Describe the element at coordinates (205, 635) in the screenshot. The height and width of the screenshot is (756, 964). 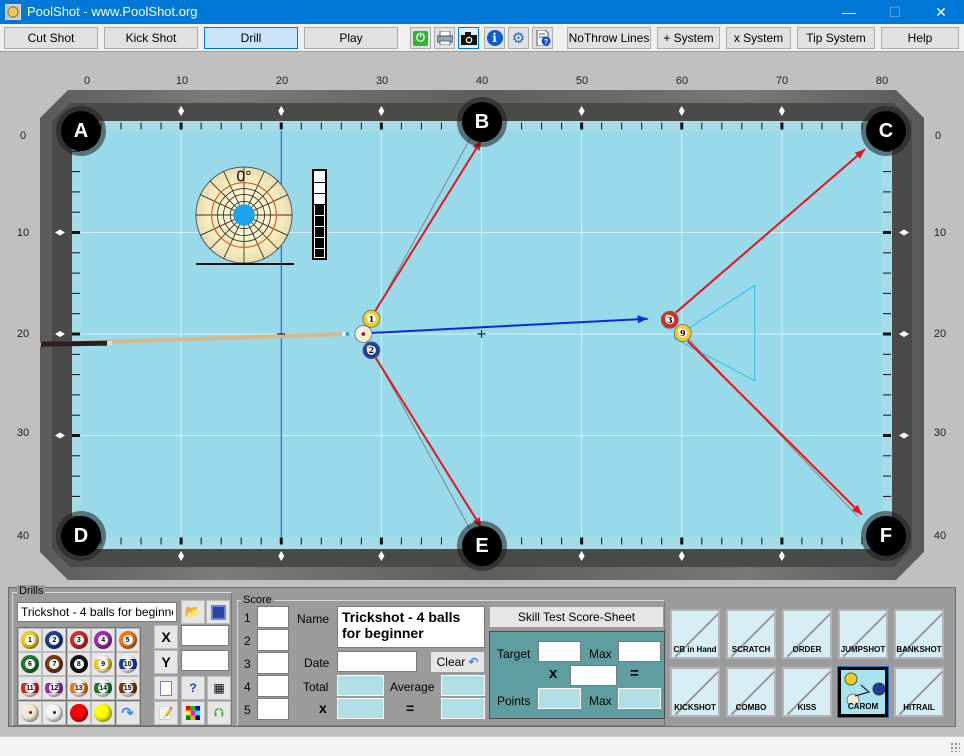
I see `x-coordinate-input` at that location.